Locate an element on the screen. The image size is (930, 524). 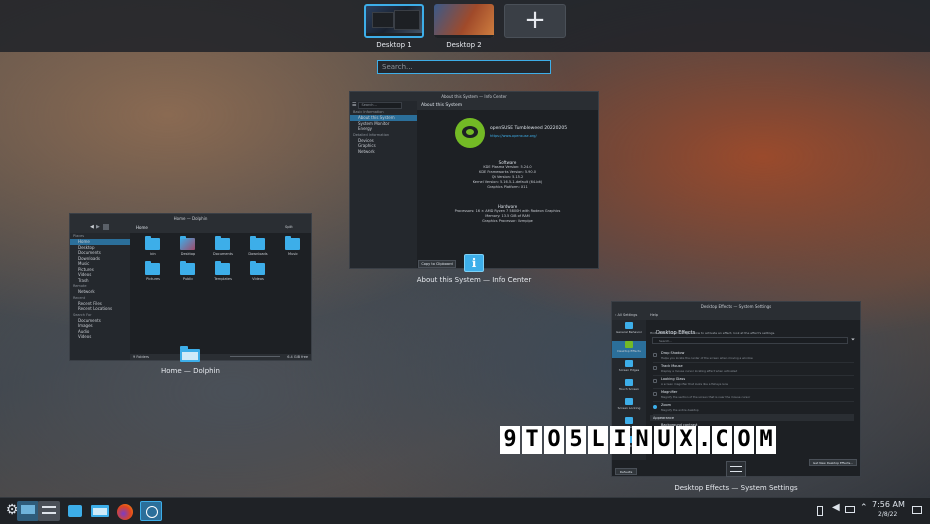
copy-to-clipboard-button: Copy to Clipboard is located at coordinates (437, 264).